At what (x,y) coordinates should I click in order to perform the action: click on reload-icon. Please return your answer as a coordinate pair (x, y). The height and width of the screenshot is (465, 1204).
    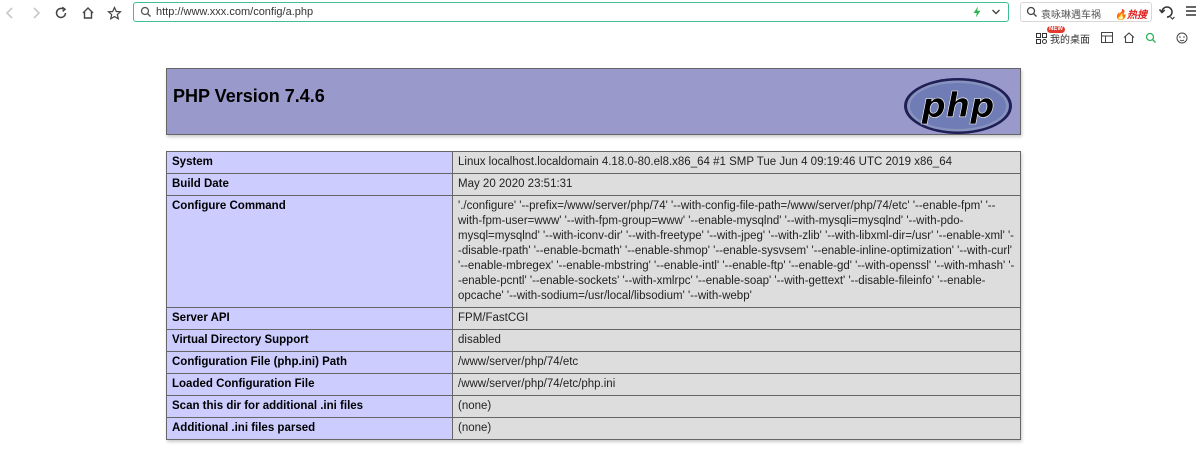
    Looking at the image, I should click on (61, 12).